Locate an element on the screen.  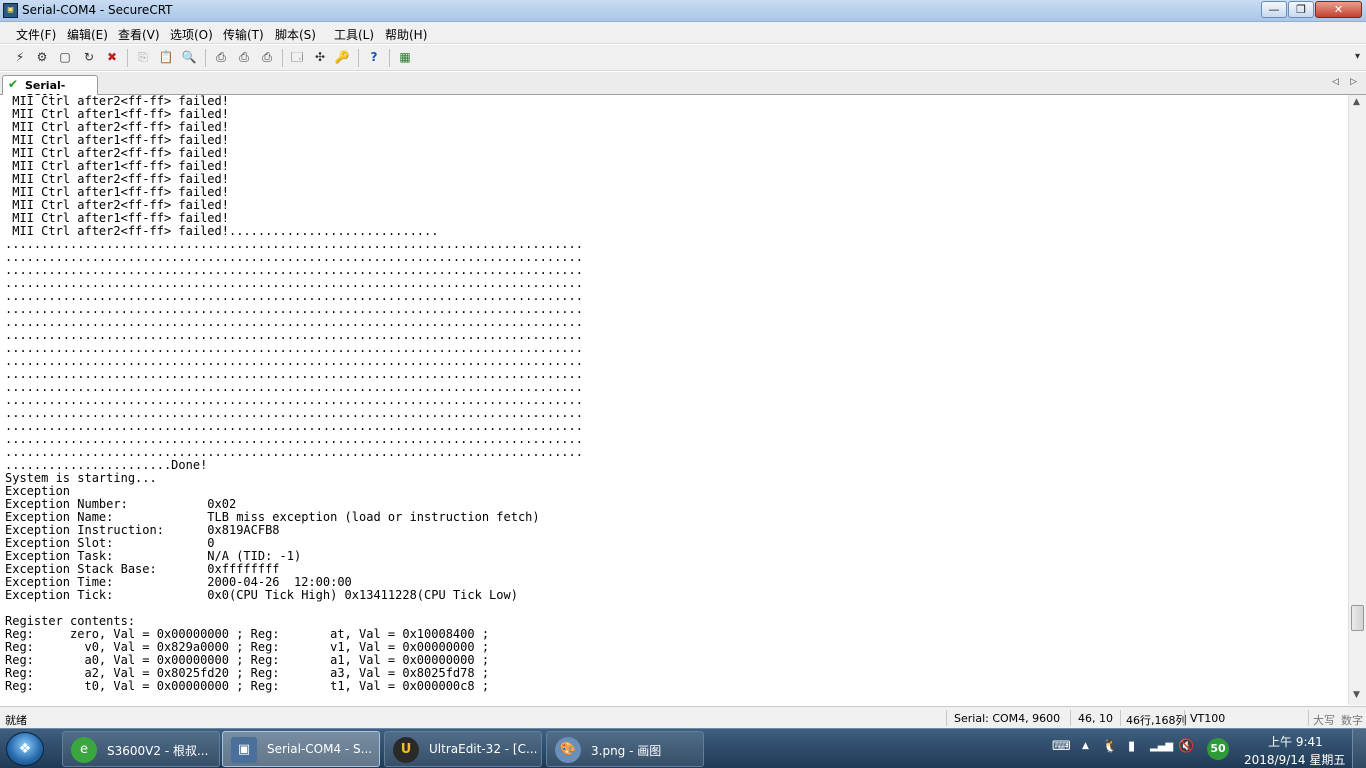
connect-icon: ⚡ is located at coordinates (20, 57).